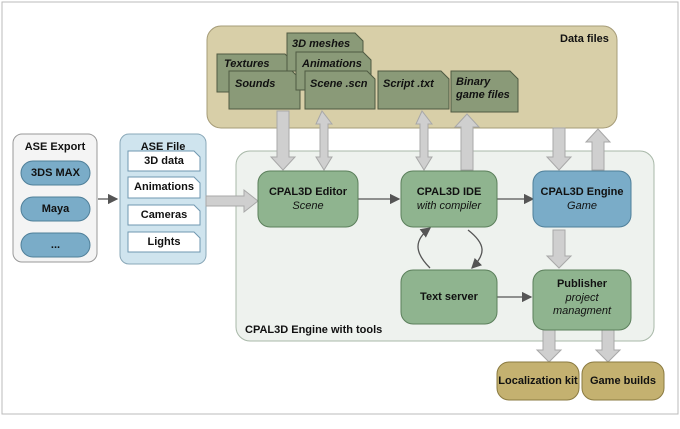 Image resolution: width=680 pixels, height=429 pixels. What do you see at coordinates (164, 161) in the screenshot?
I see `ase-file-item-label: 3D data` at bounding box center [164, 161].